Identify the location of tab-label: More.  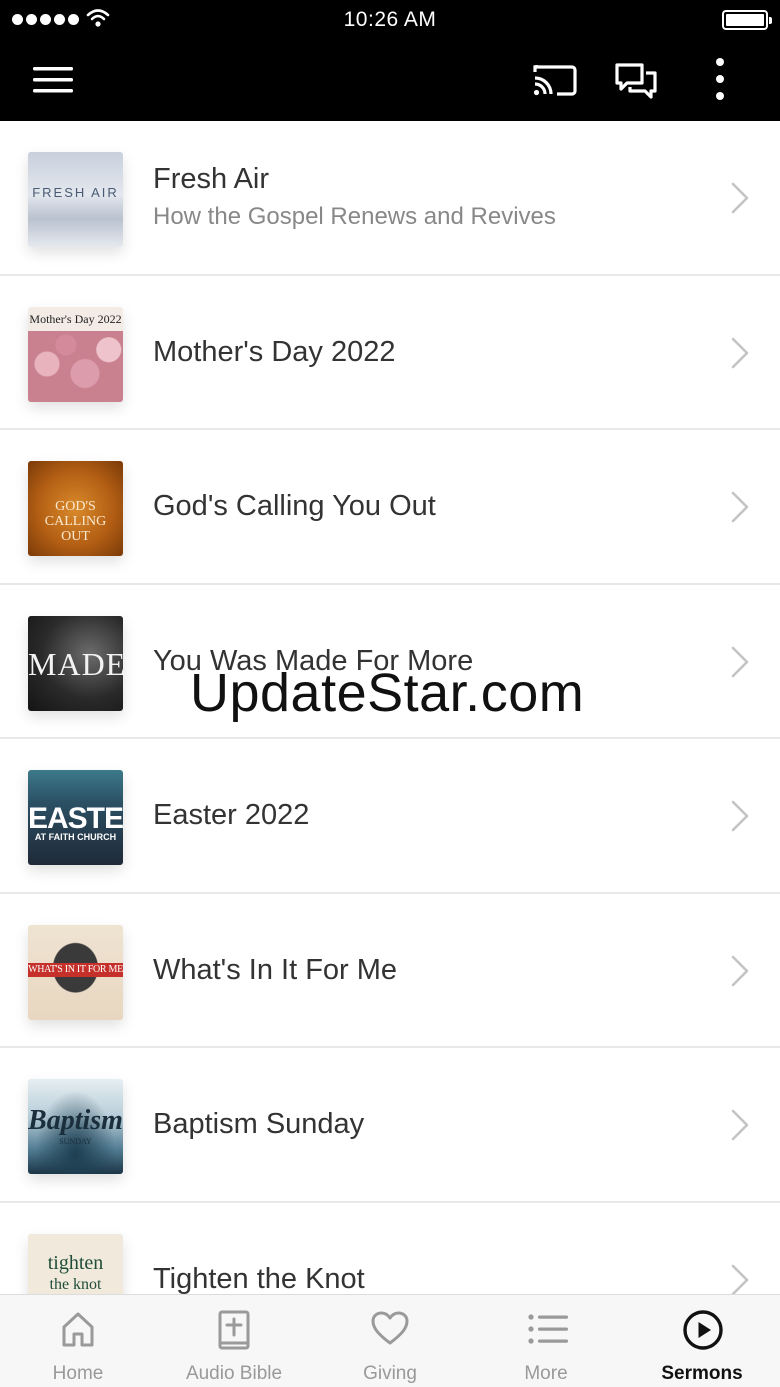
(546, 1373).